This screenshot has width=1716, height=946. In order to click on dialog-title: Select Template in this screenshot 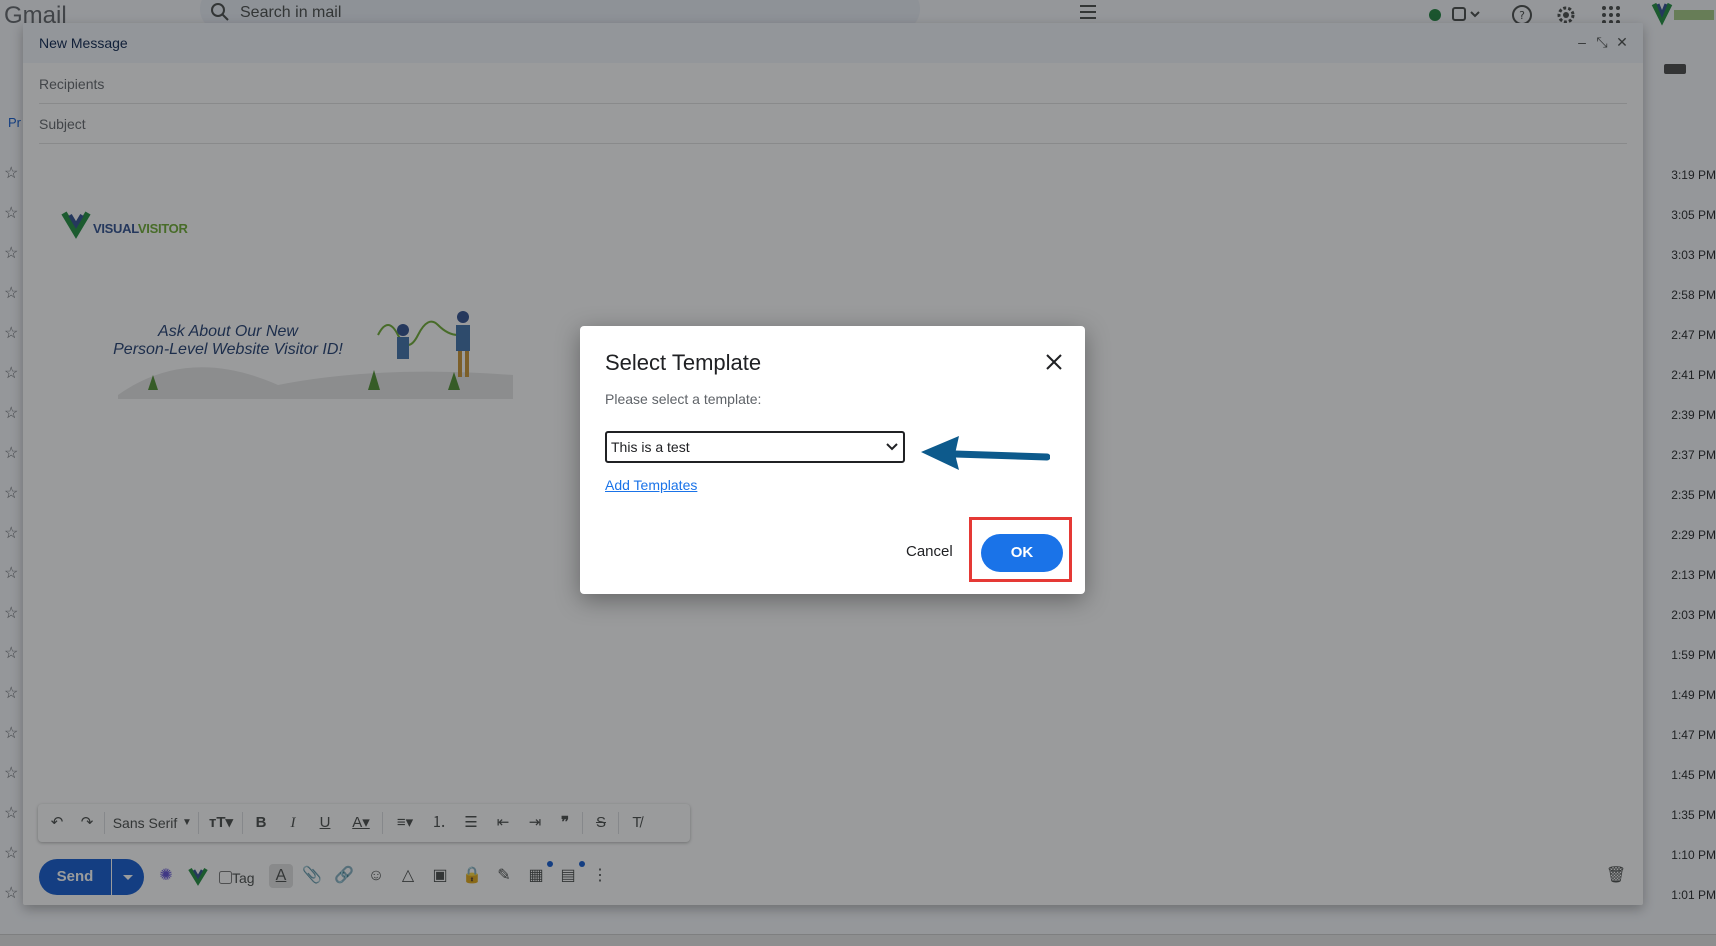, I will do `click(683, 362)`.